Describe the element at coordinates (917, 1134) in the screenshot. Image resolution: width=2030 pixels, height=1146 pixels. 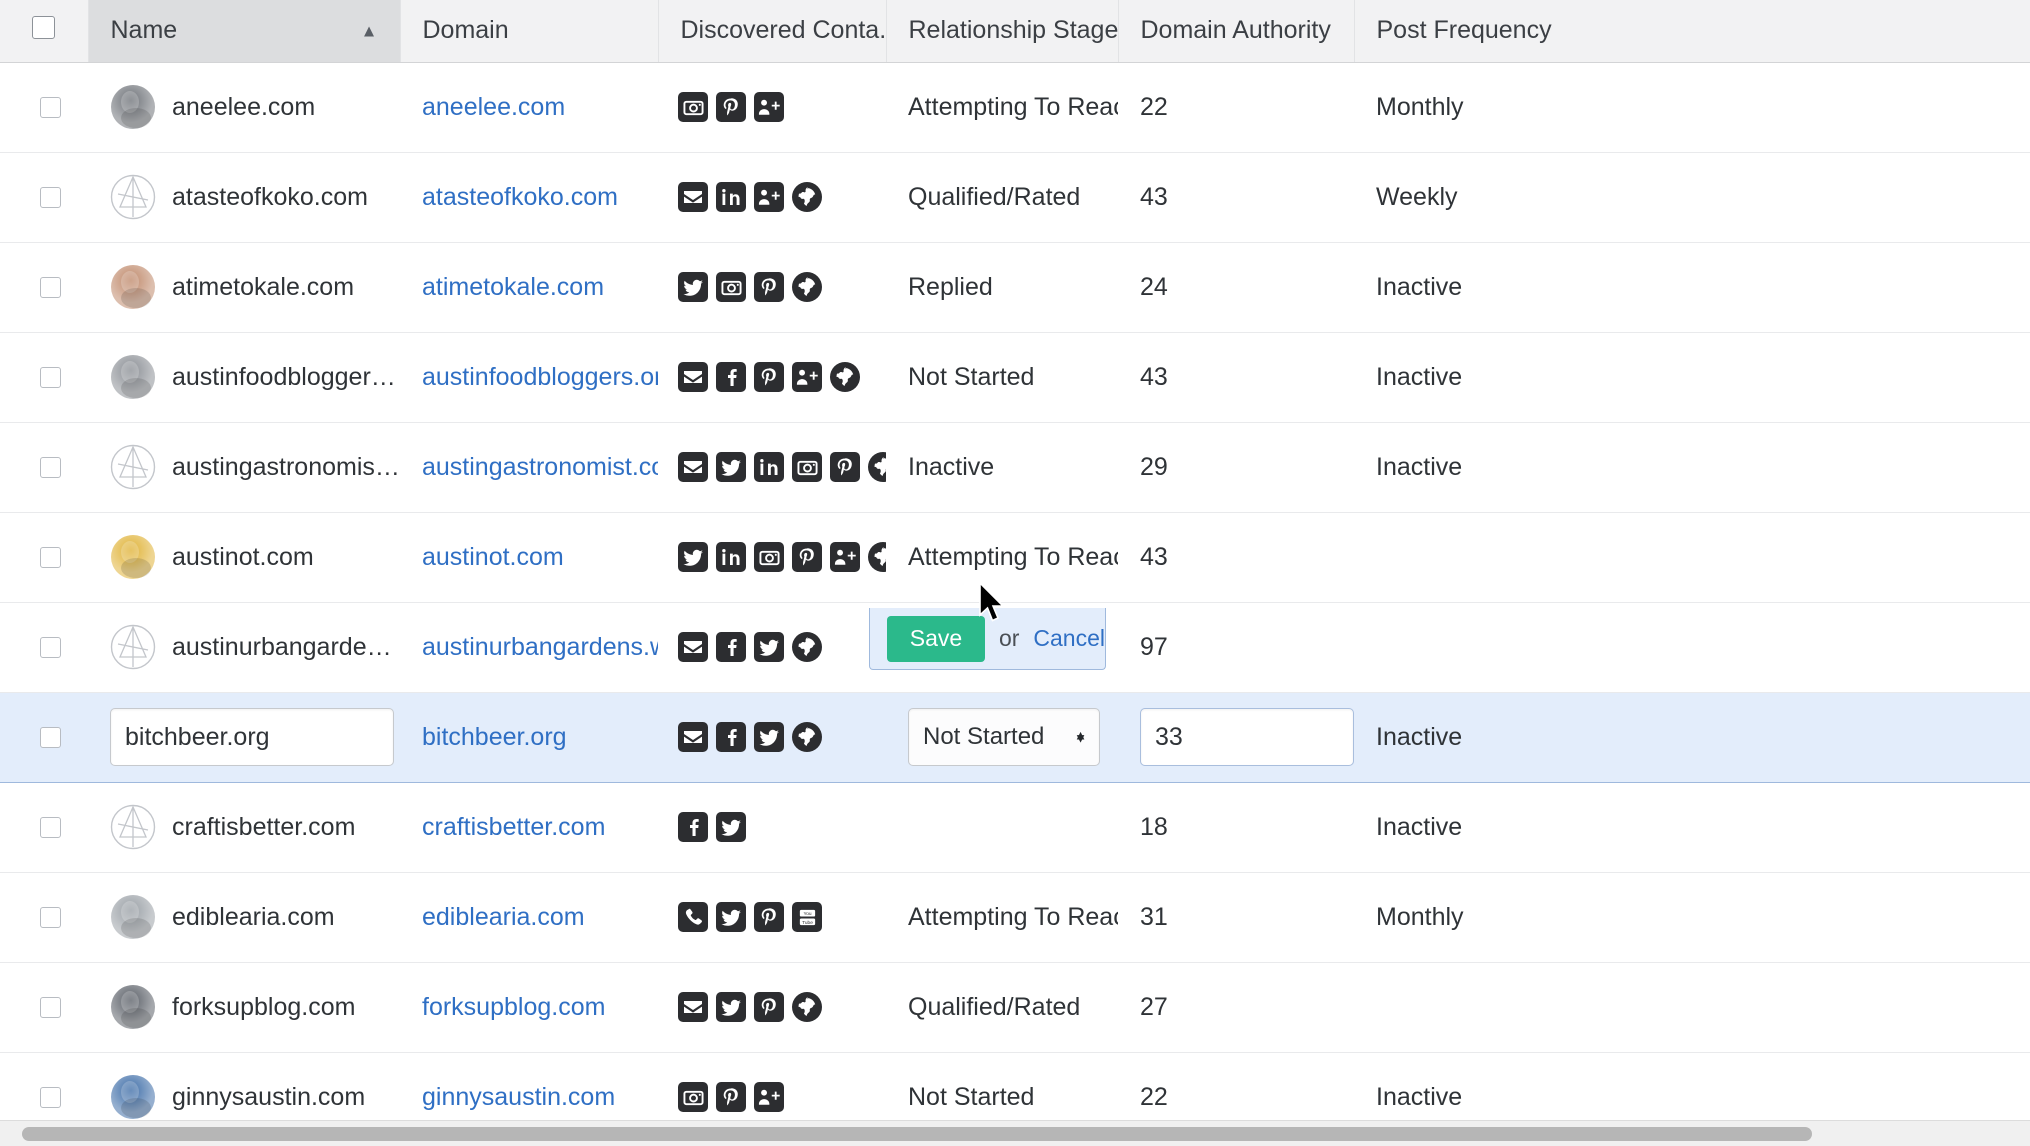
I see `horizontal-scrollbar-thumb` at that location.